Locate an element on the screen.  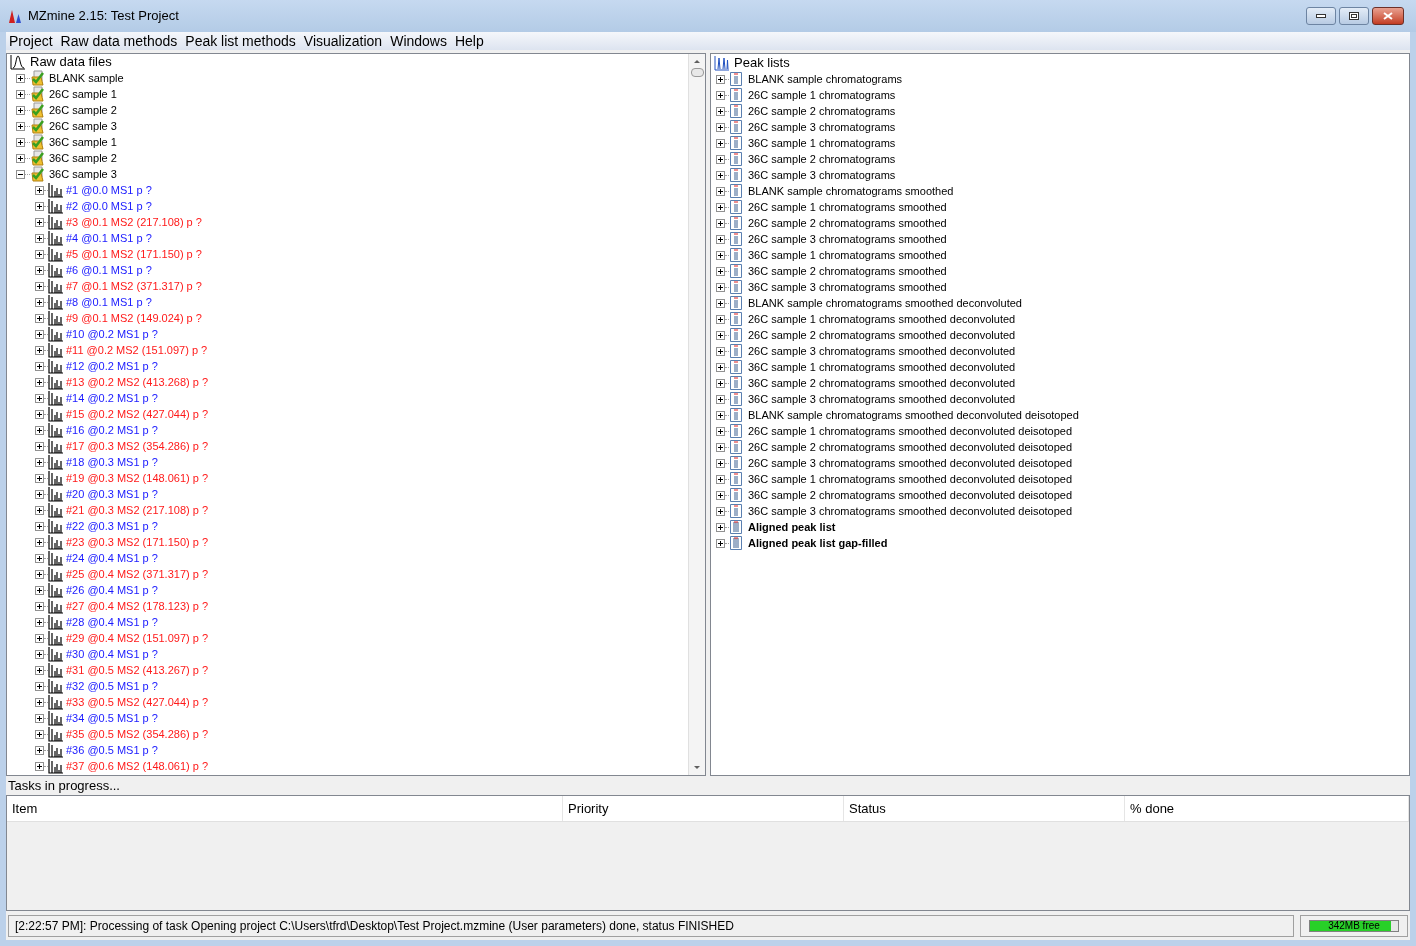
menu-item: Help is located at coordinates (469, 41).